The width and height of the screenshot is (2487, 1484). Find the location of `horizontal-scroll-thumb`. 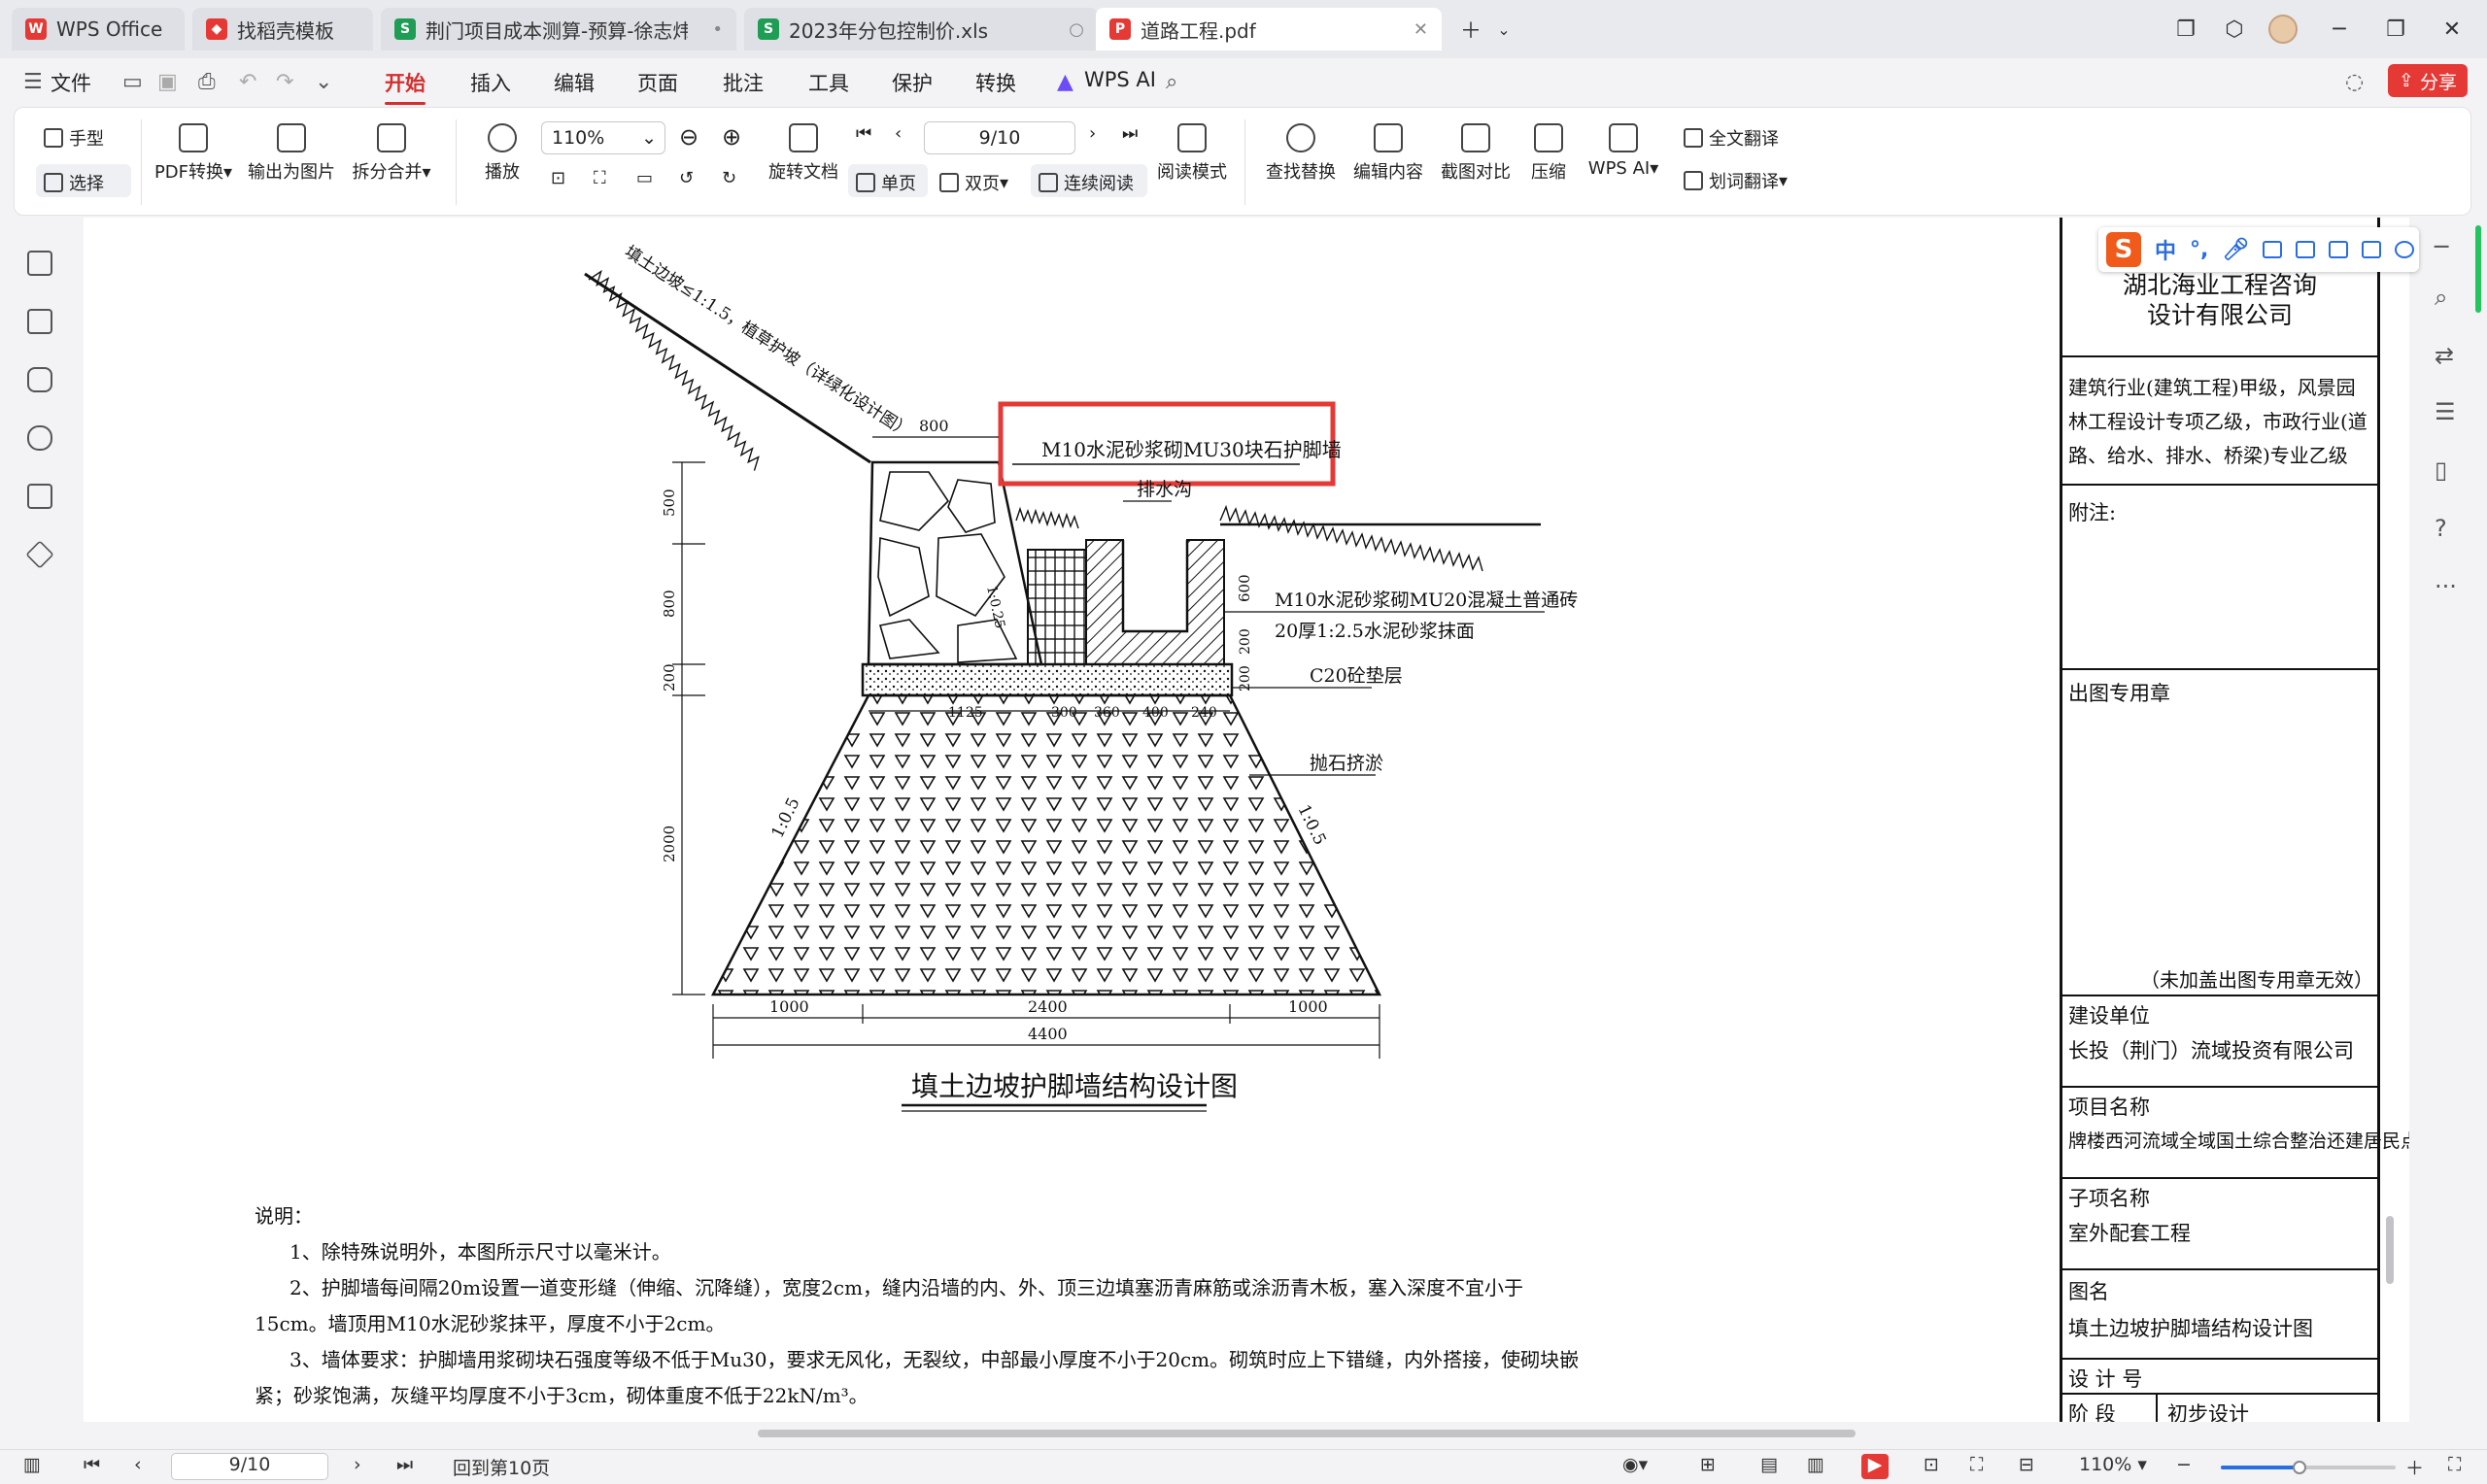

horizontal-scroll-thumb is located at coordinates (1307, 1433).